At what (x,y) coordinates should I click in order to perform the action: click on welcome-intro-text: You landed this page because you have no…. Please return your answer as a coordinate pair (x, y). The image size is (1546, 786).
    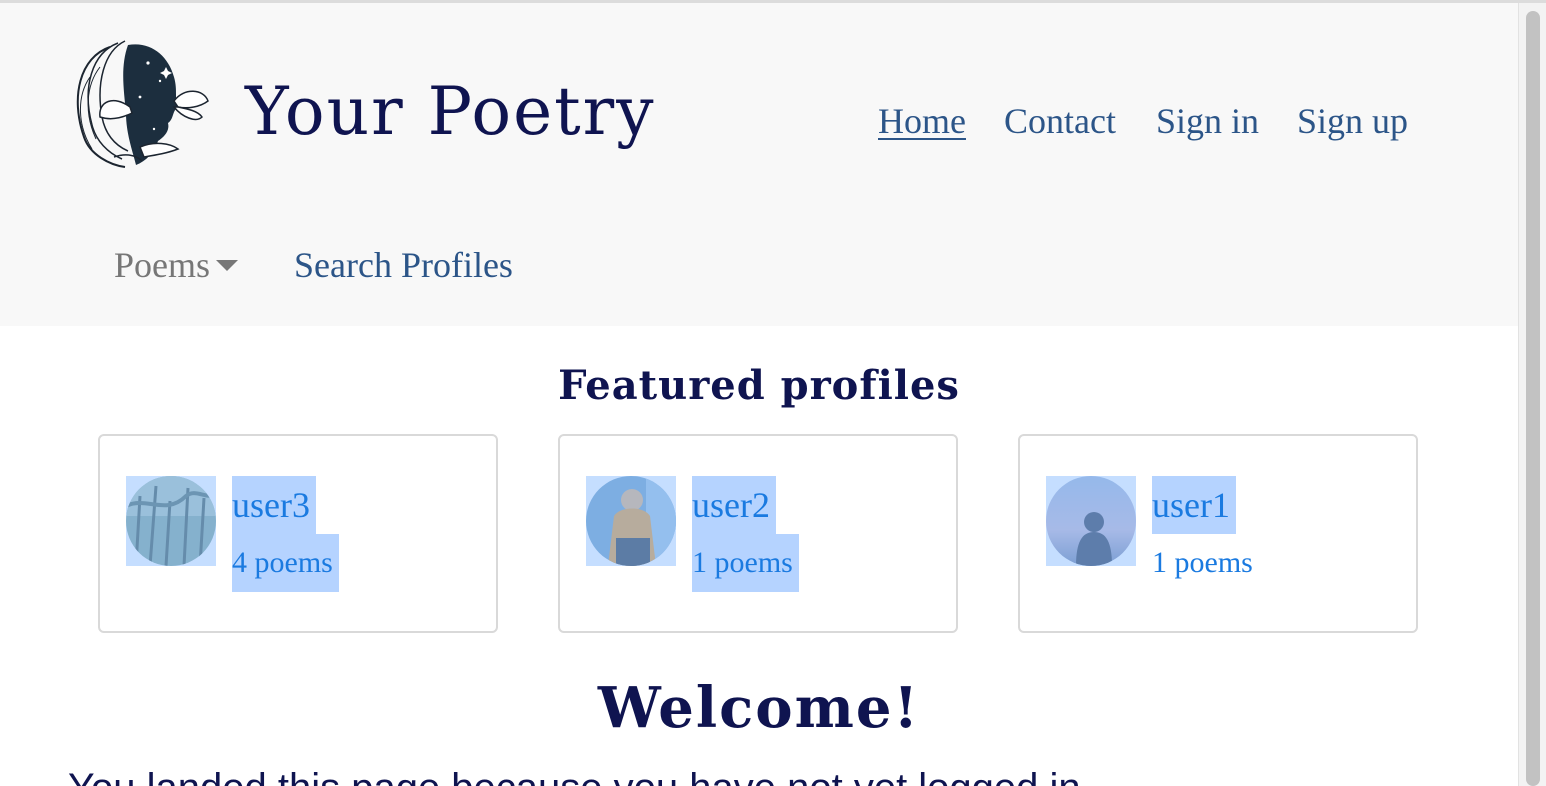
    Looking at the image, I should click on (580, 777).